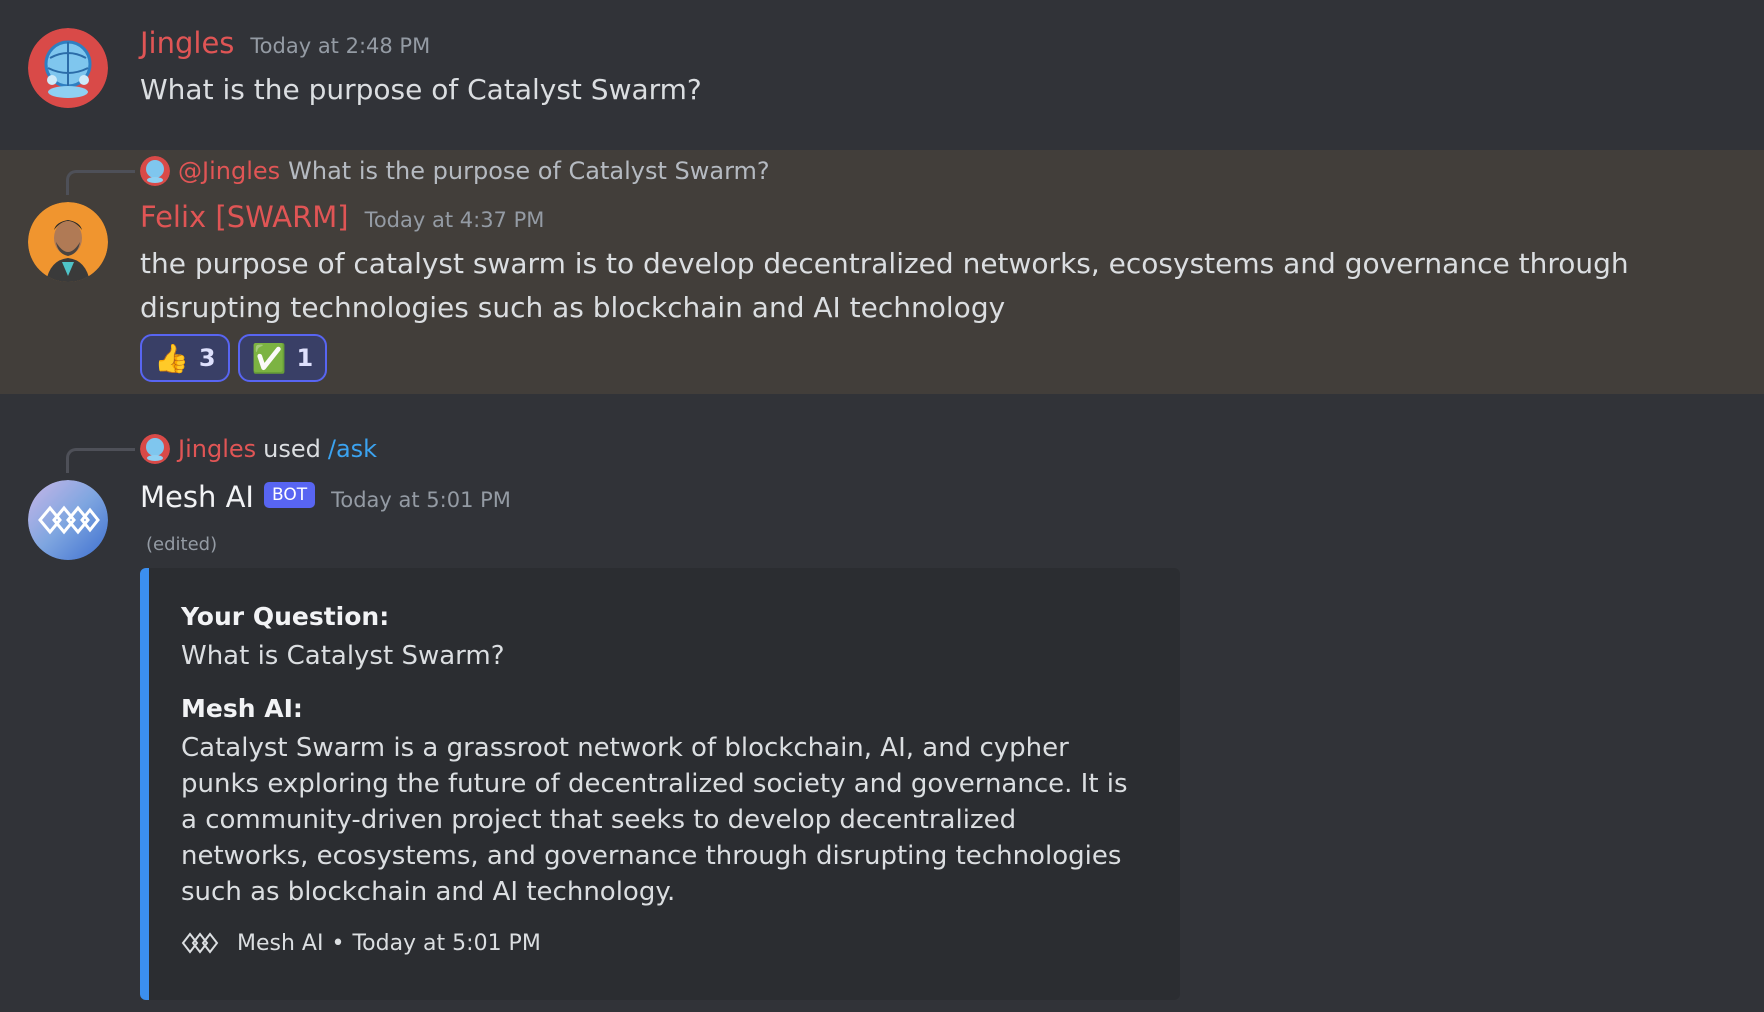  I want to click on check-mark-icon: ✅, so click(269, 358).